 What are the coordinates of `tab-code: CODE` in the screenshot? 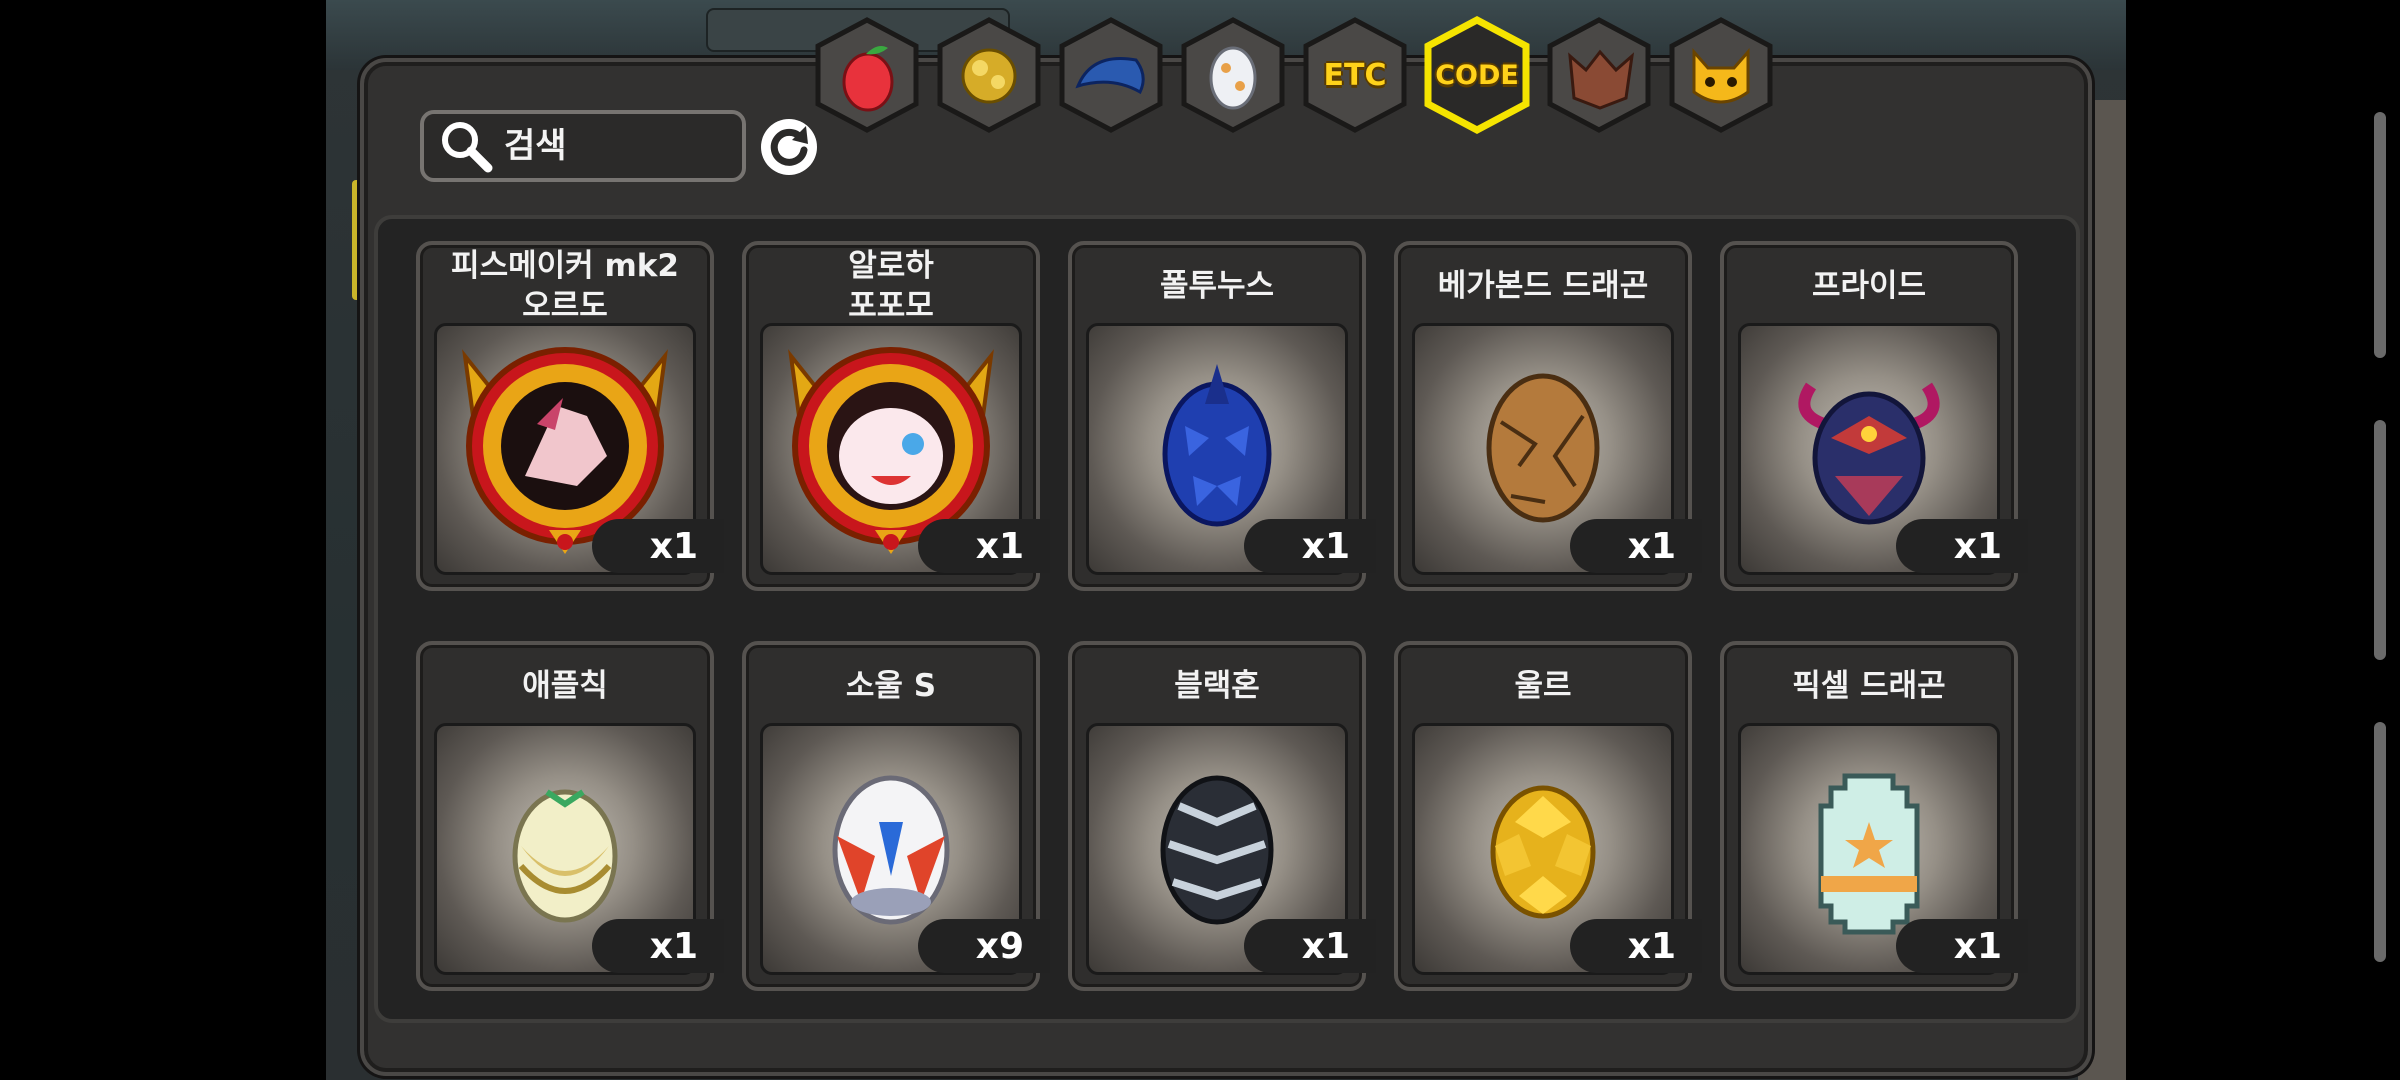 It's located at (1477, 75).